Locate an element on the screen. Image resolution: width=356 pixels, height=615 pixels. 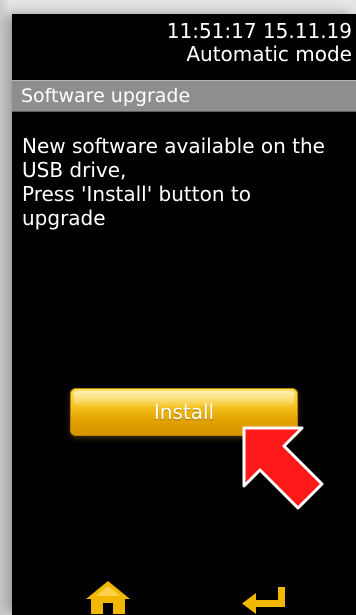
message-line: USB drive, is located at coordinates (74, 170).